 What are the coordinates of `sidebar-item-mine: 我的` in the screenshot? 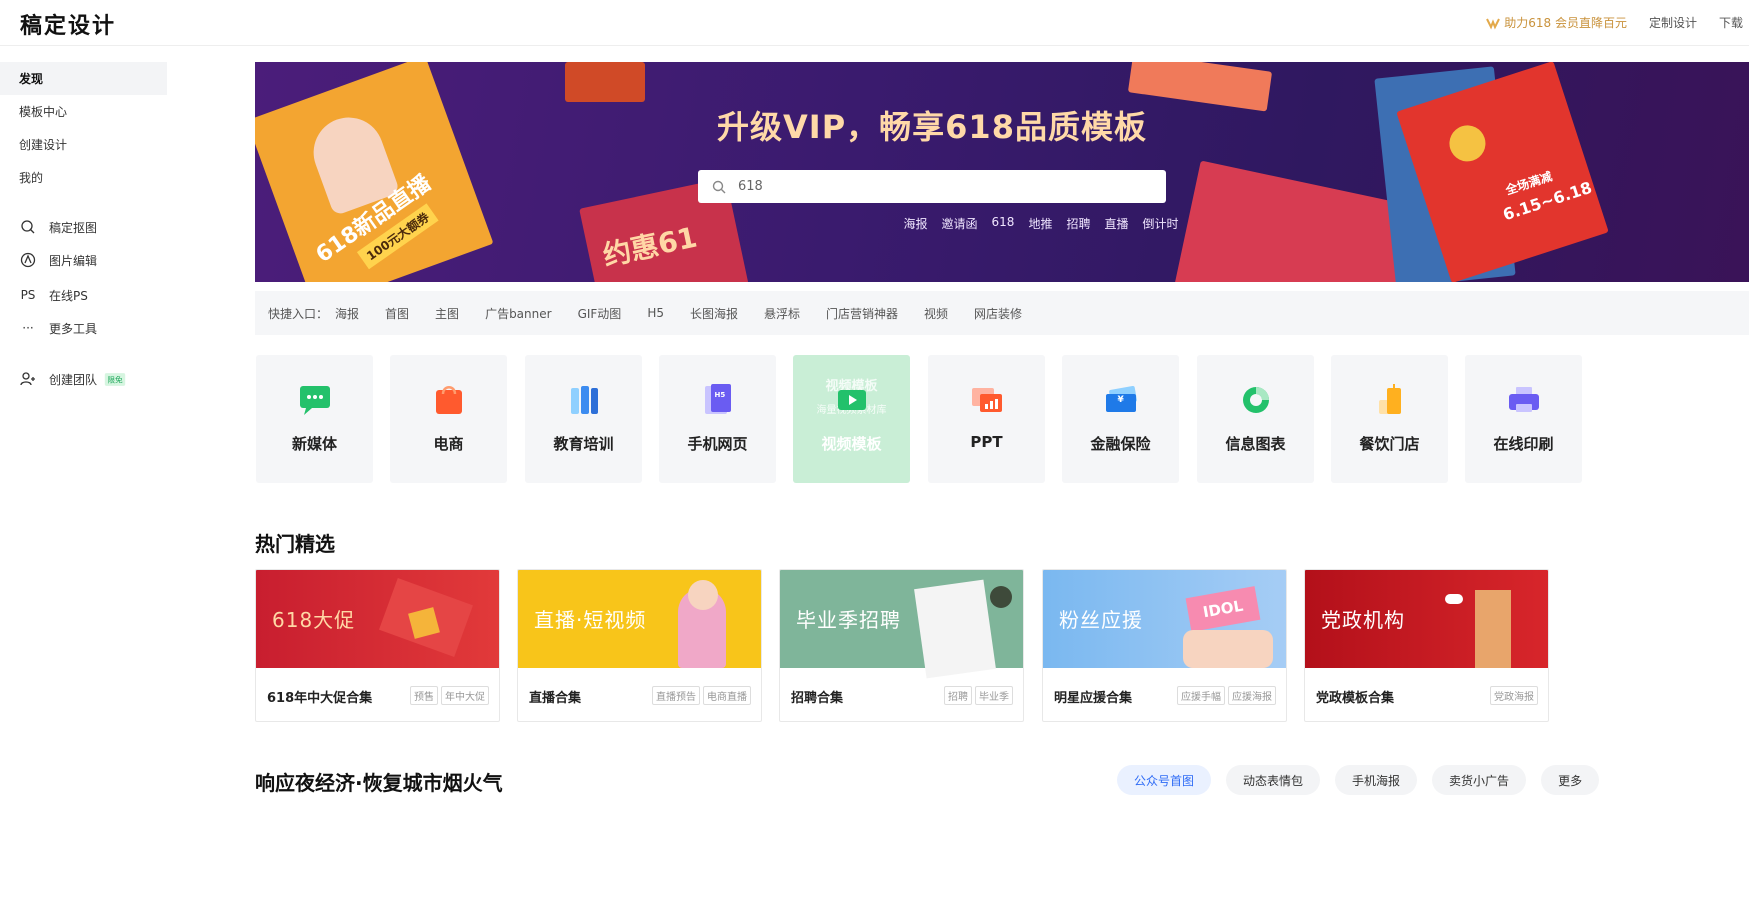 It's located at (83, 177).